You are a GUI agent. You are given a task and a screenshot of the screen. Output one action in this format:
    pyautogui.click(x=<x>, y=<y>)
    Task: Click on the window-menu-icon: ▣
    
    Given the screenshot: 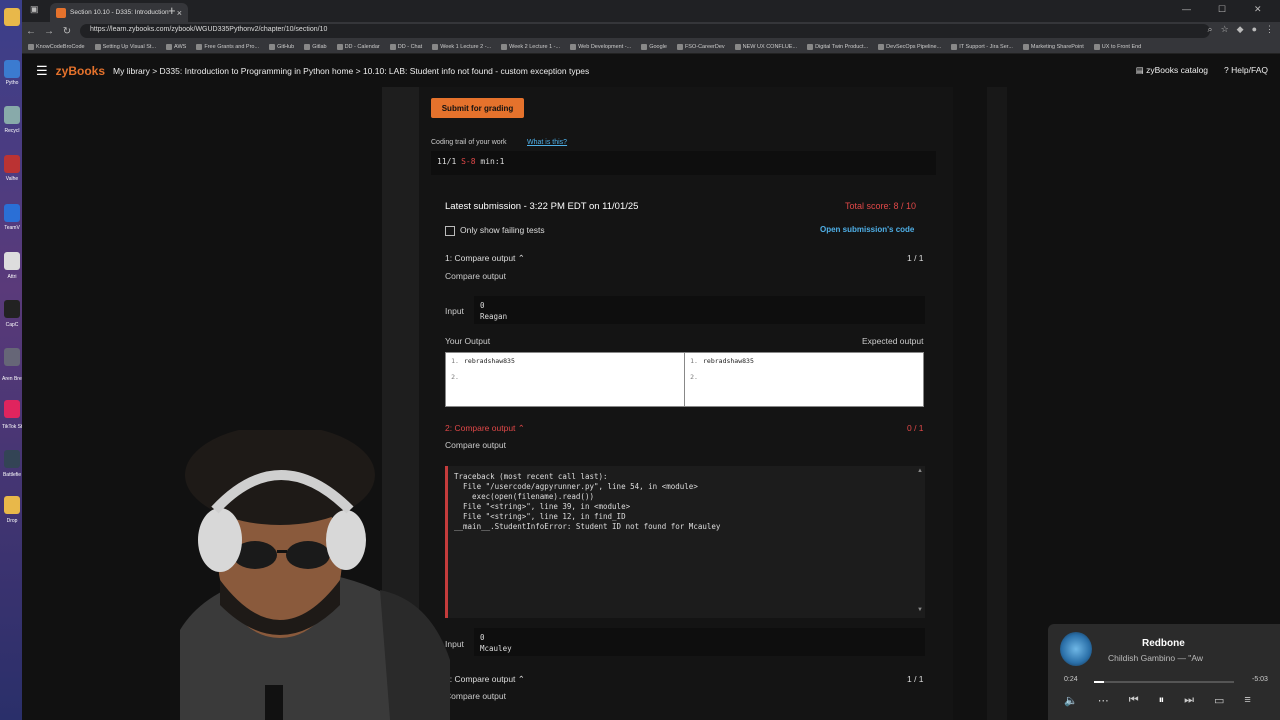 What is the action you would take?
    pyautogui.click(x=34, y=9)
    